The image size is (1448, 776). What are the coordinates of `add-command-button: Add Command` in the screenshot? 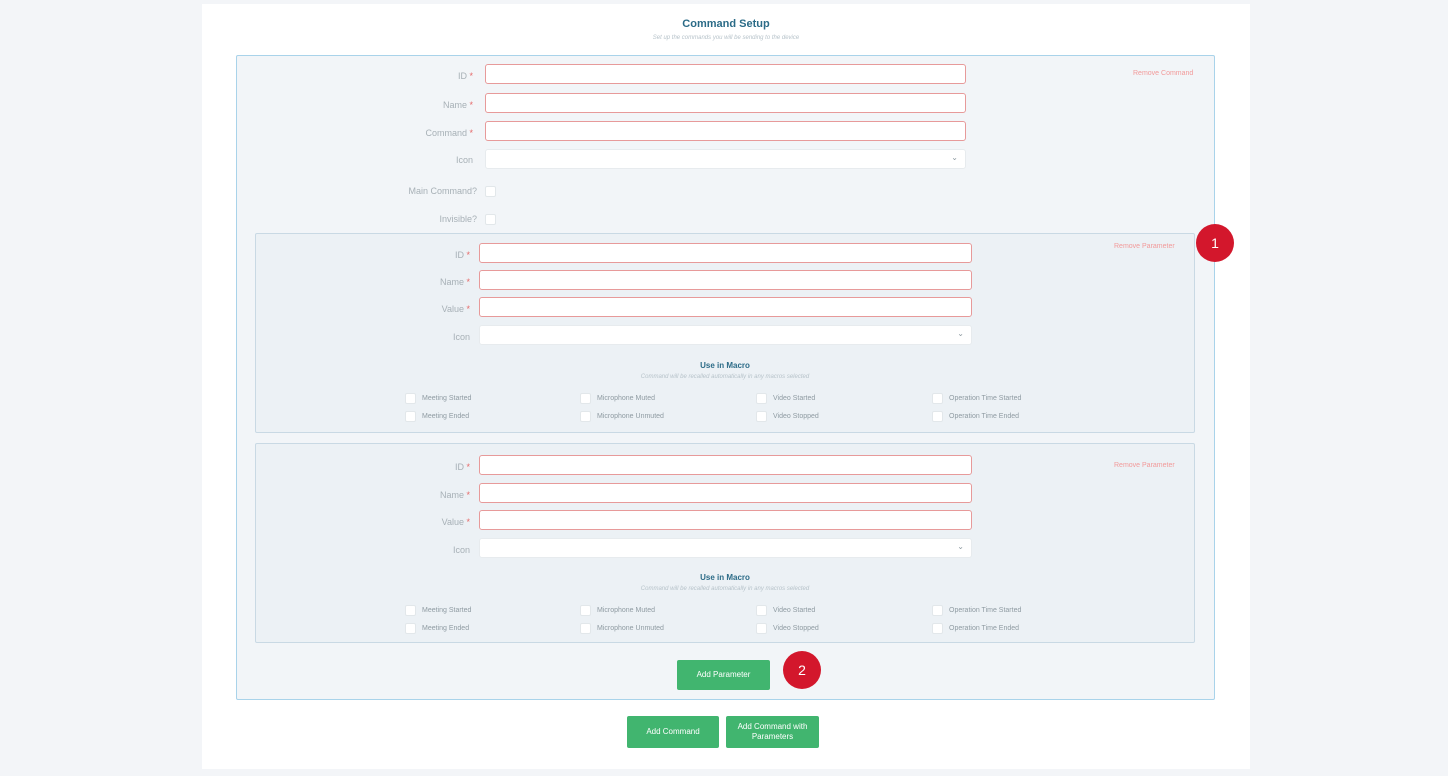 It's located at (673, 732).